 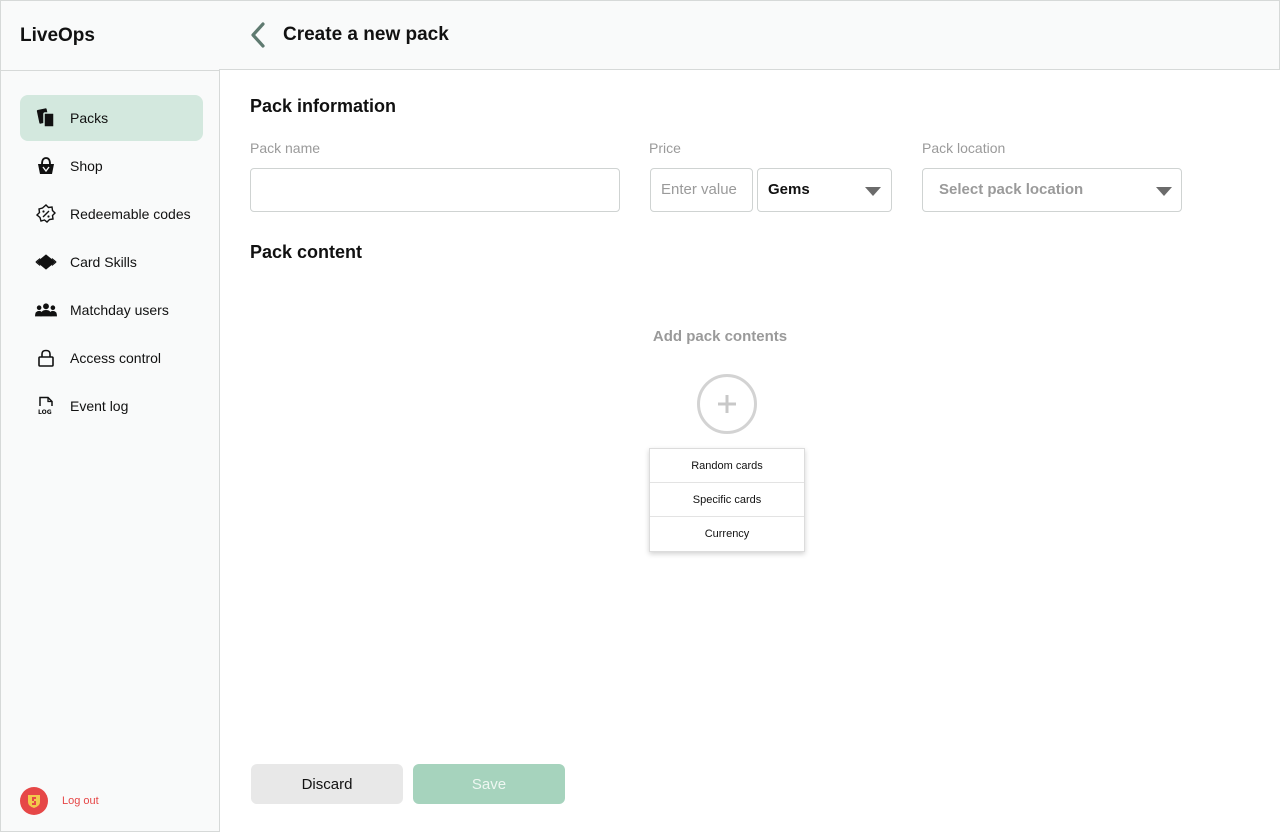 I want to click on price-placeholder: Enter value, so click(x=699, y=189).